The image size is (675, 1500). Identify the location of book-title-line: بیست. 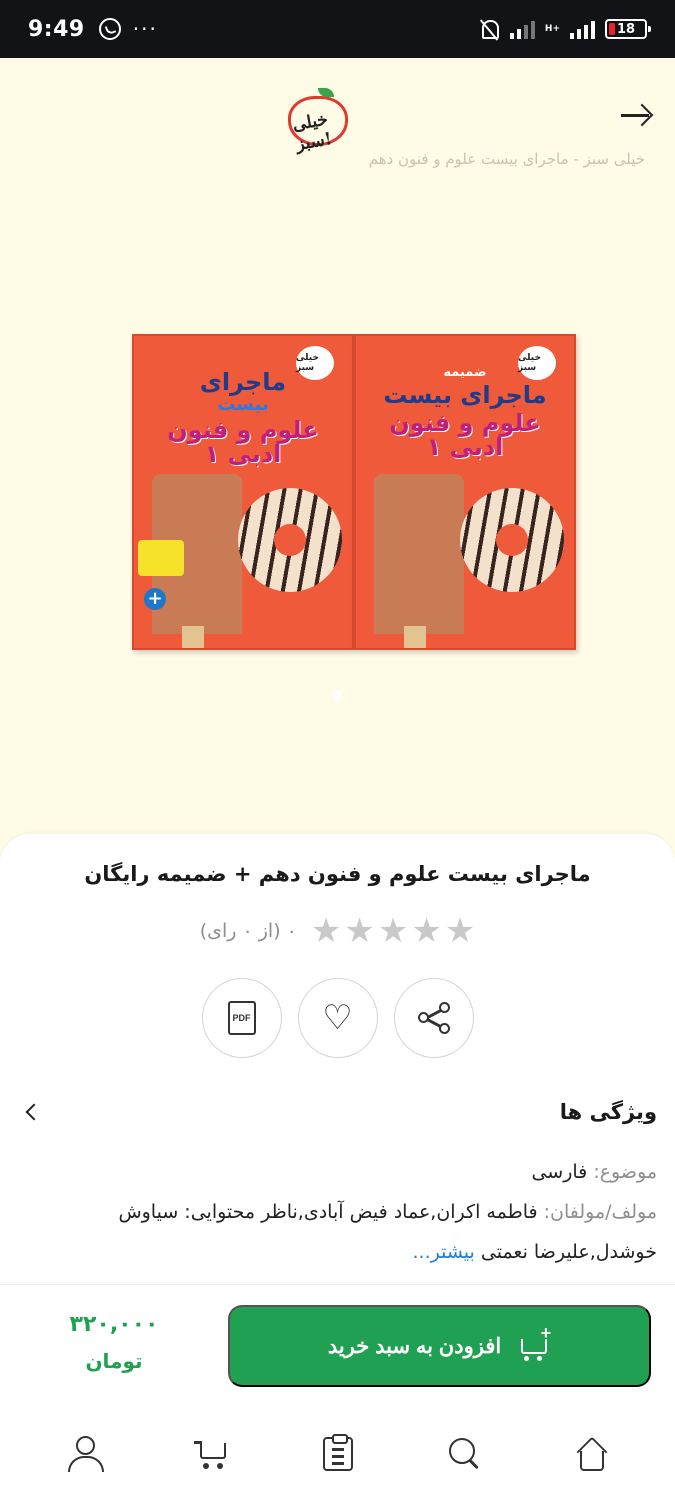
(243, 404).